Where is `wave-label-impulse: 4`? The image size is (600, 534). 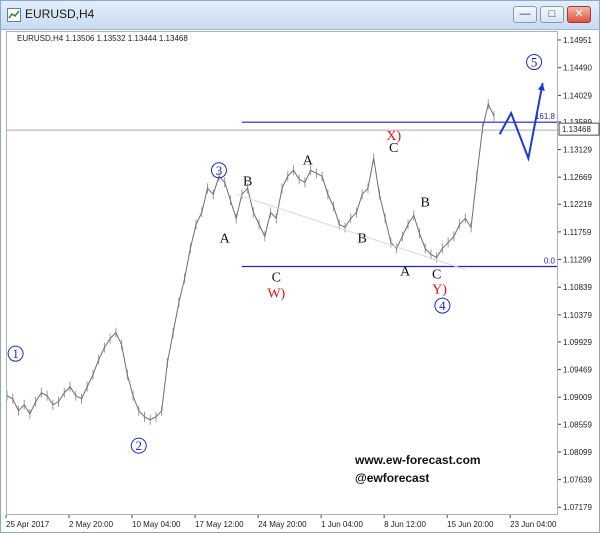 wave-label-impulse: 4 is located at coordinates (442, 305).